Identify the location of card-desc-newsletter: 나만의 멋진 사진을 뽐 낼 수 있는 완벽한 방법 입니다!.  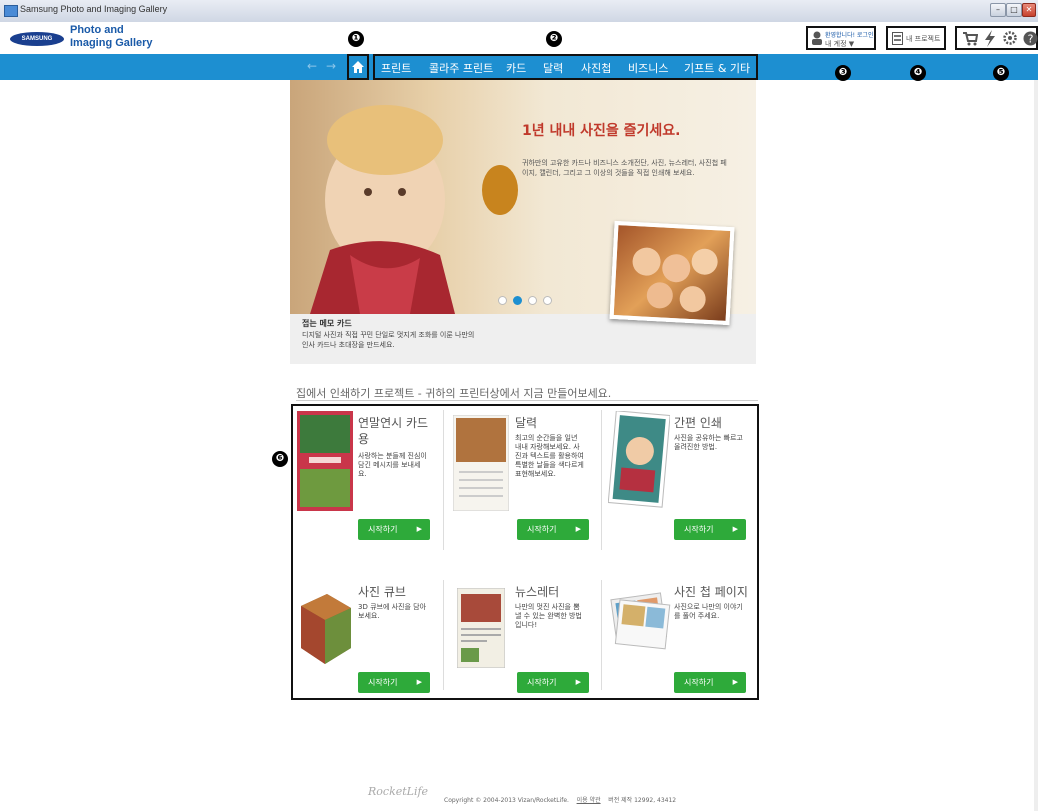
(548, 616).